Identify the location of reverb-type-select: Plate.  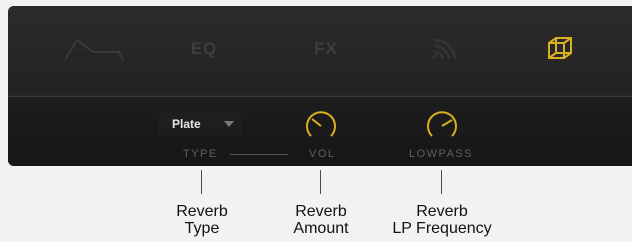
(200, 124).